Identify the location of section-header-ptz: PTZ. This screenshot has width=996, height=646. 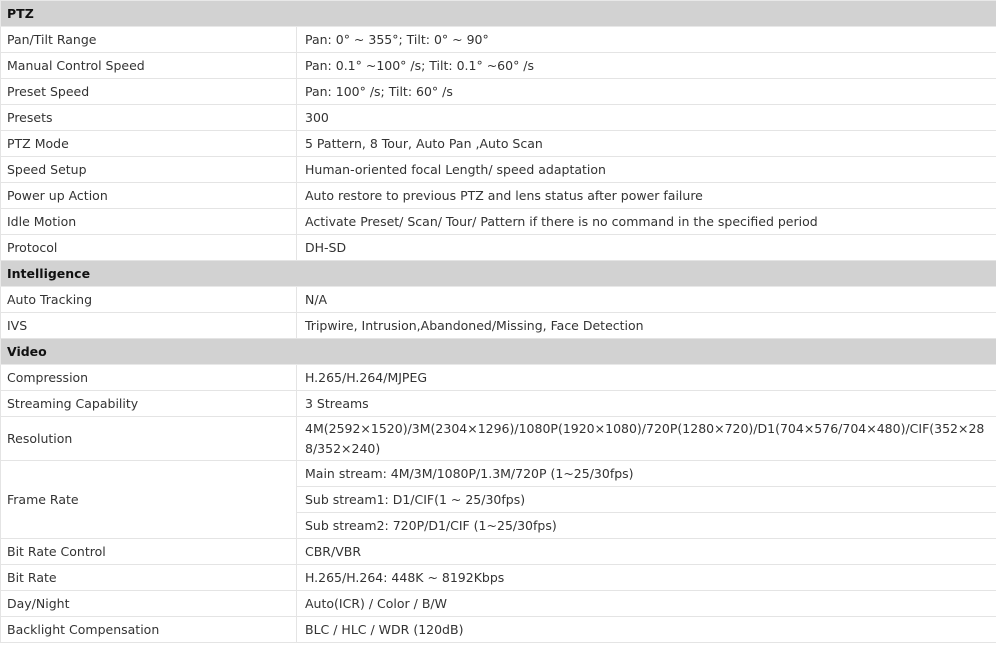
(498, 13).